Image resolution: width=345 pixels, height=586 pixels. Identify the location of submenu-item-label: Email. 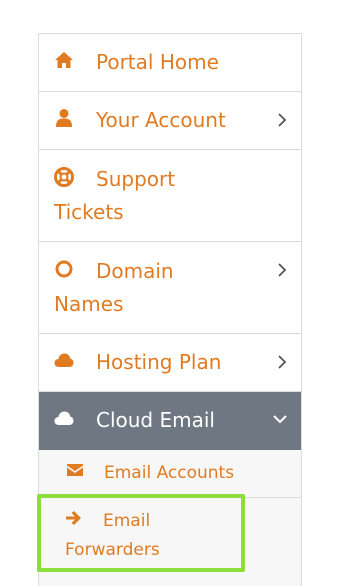
(127, 521).